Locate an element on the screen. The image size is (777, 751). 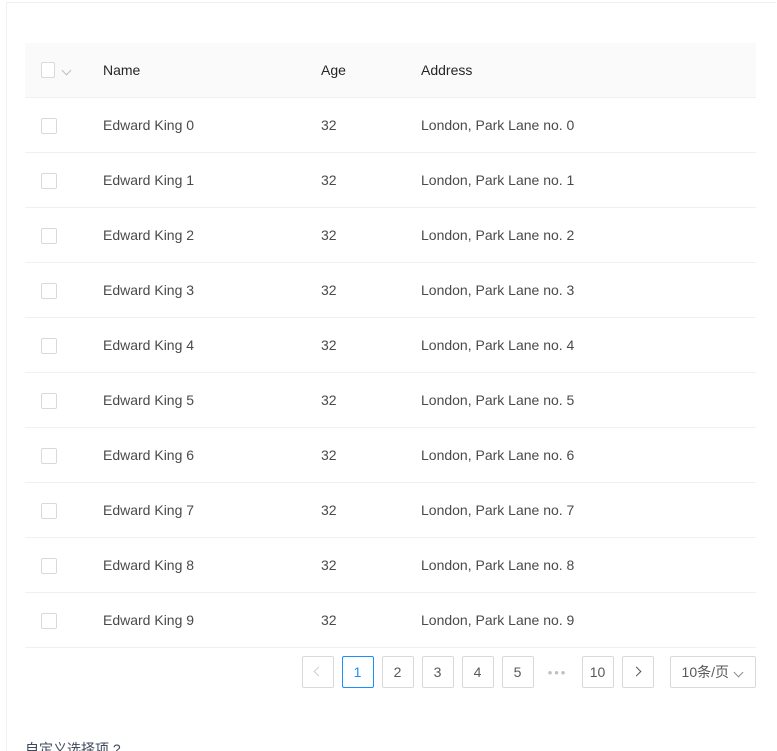
table-row: Edward King 6 32 London, Park Lane no. 6 is located at coordinates (390, 455).